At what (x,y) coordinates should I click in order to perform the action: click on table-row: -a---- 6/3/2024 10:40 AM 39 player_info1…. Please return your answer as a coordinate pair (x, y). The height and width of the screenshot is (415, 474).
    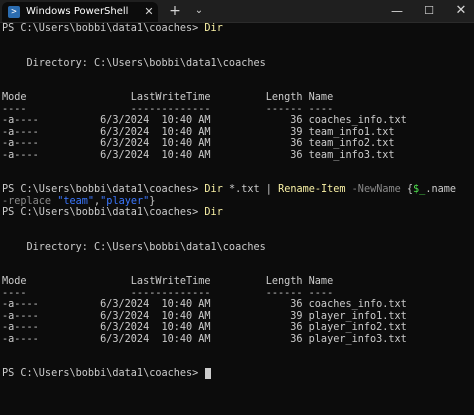
    Looking at the image, I should click on (204, 316).